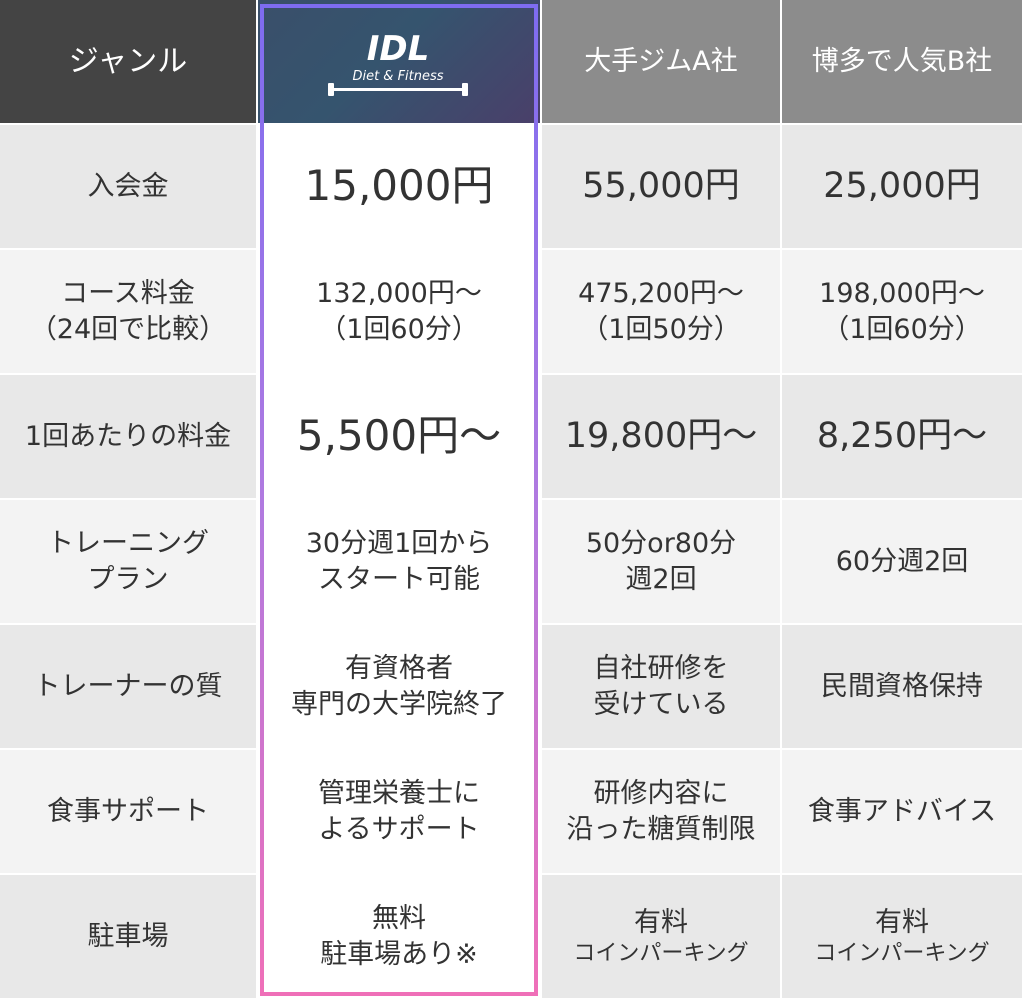  I want to click on idl-training-plan: 30分週1回から スタート可能, so click(400, 562).